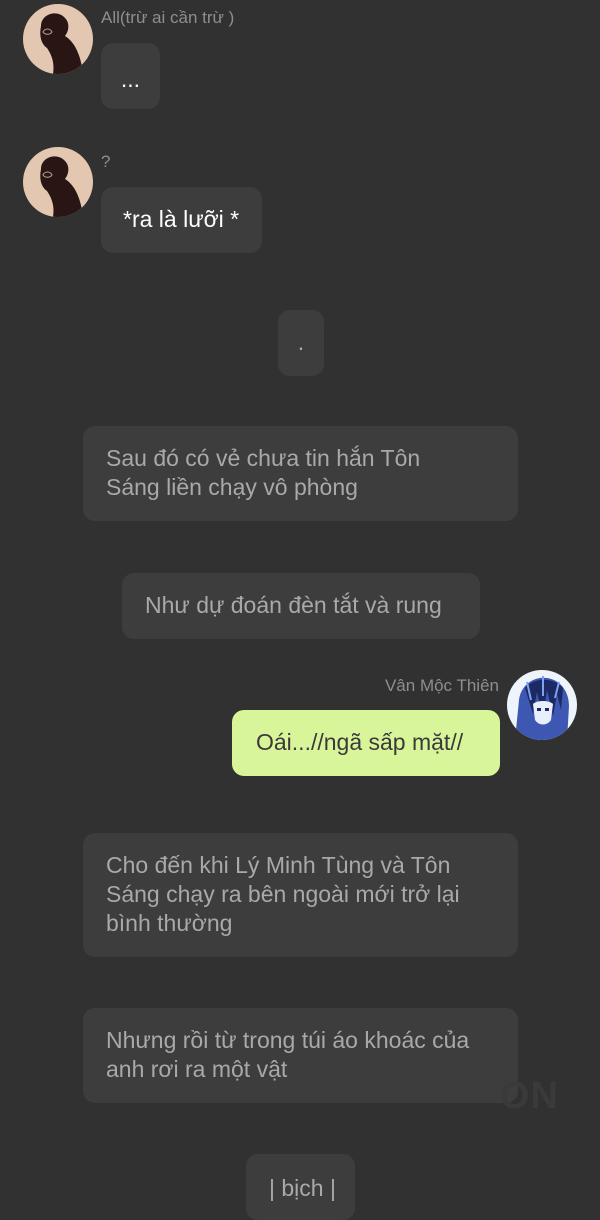 This screenshot has width=600, height=1220. Describe the element at coordinates (106, 161) in the screenshot. I see `sender-name: ?` at that location.